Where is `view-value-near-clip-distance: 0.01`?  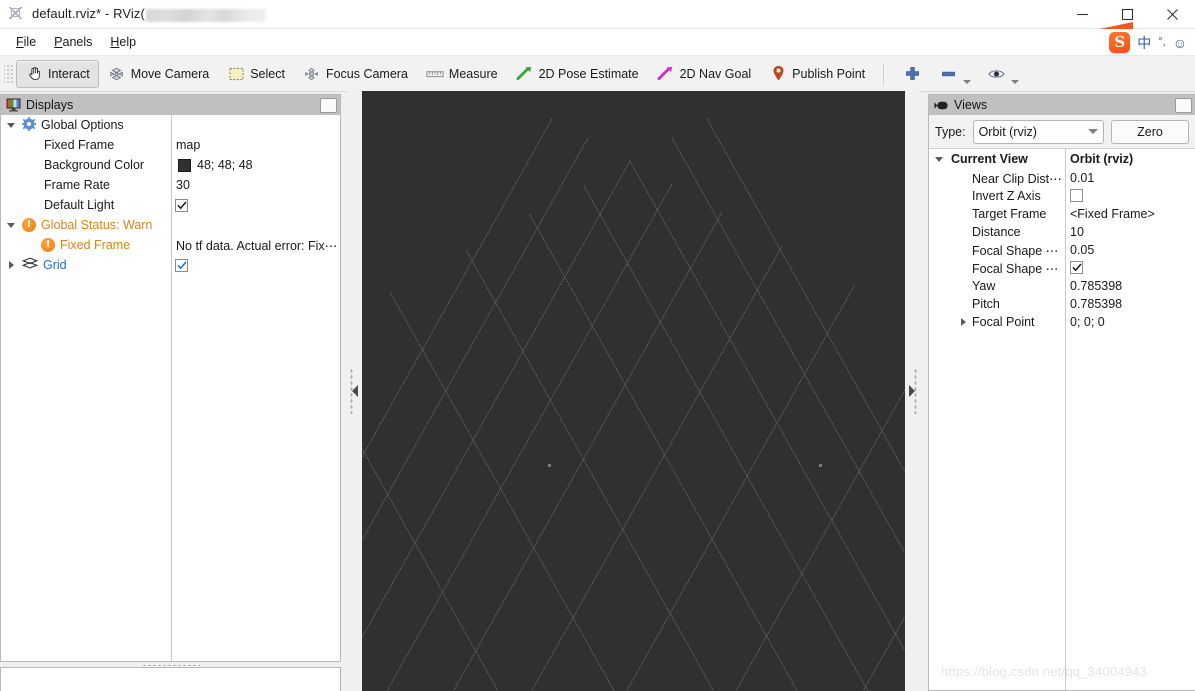
view-value-near-clip-distance: 0.01 is located at coordinates (1082, 178).